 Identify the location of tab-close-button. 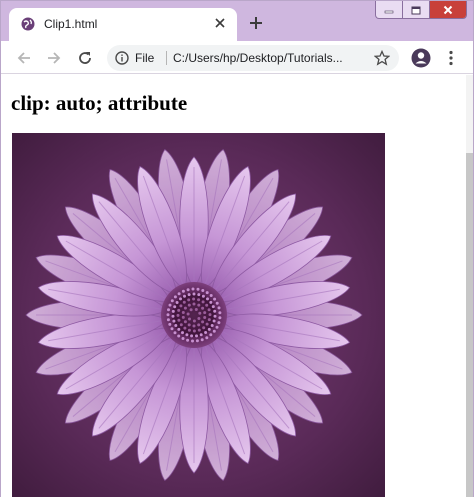
(220, 23).